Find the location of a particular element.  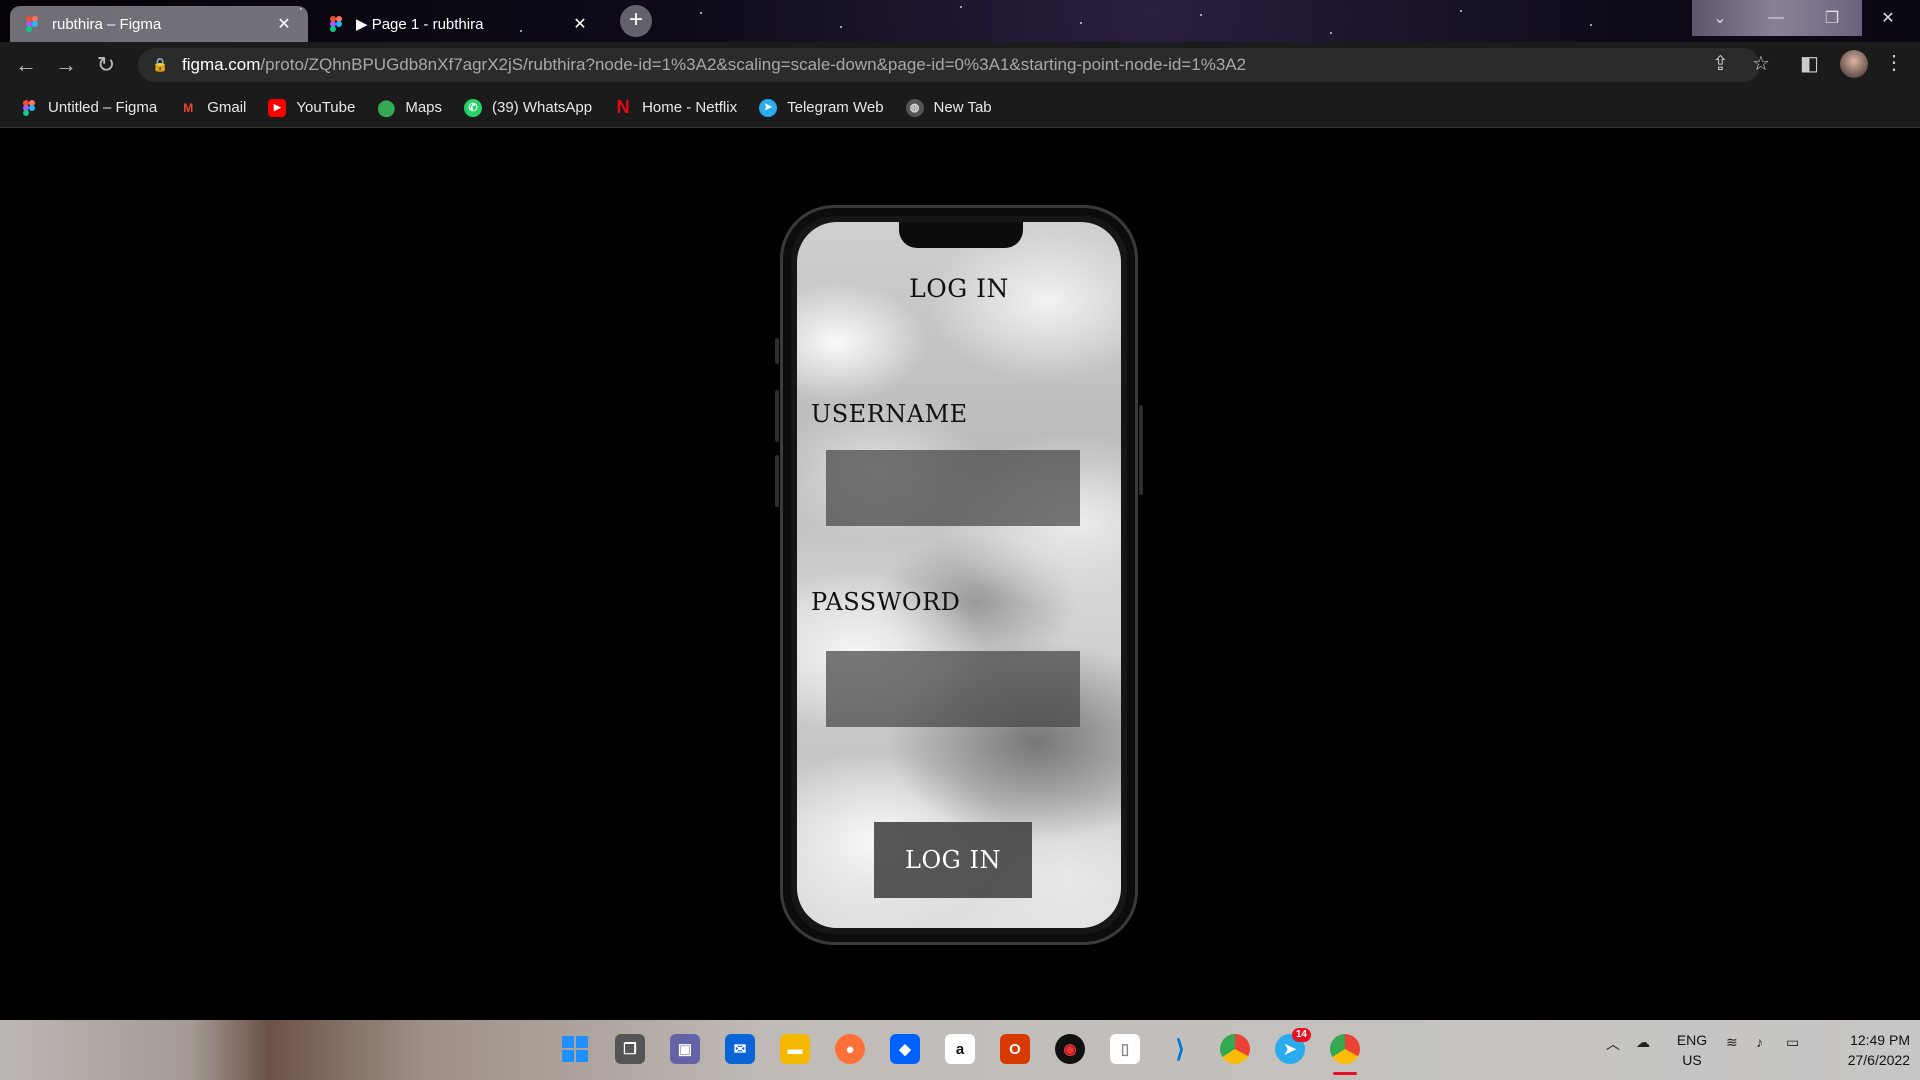

menu-icon: ⋮ is located at coordinates (1894, 62).